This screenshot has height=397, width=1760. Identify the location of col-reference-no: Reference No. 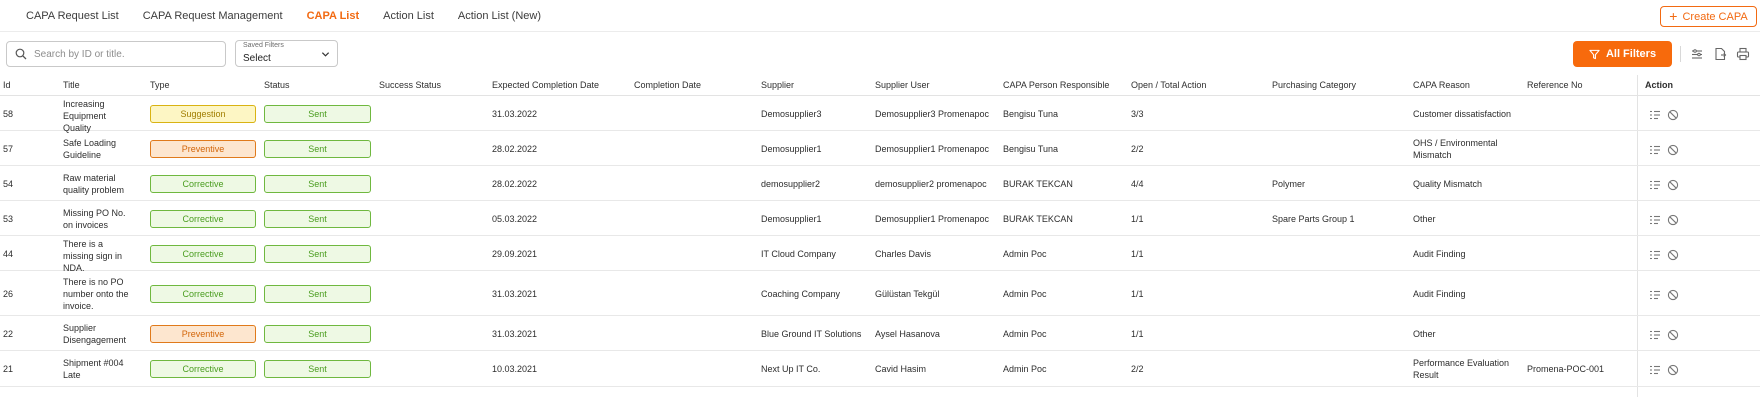
(1555, 85).